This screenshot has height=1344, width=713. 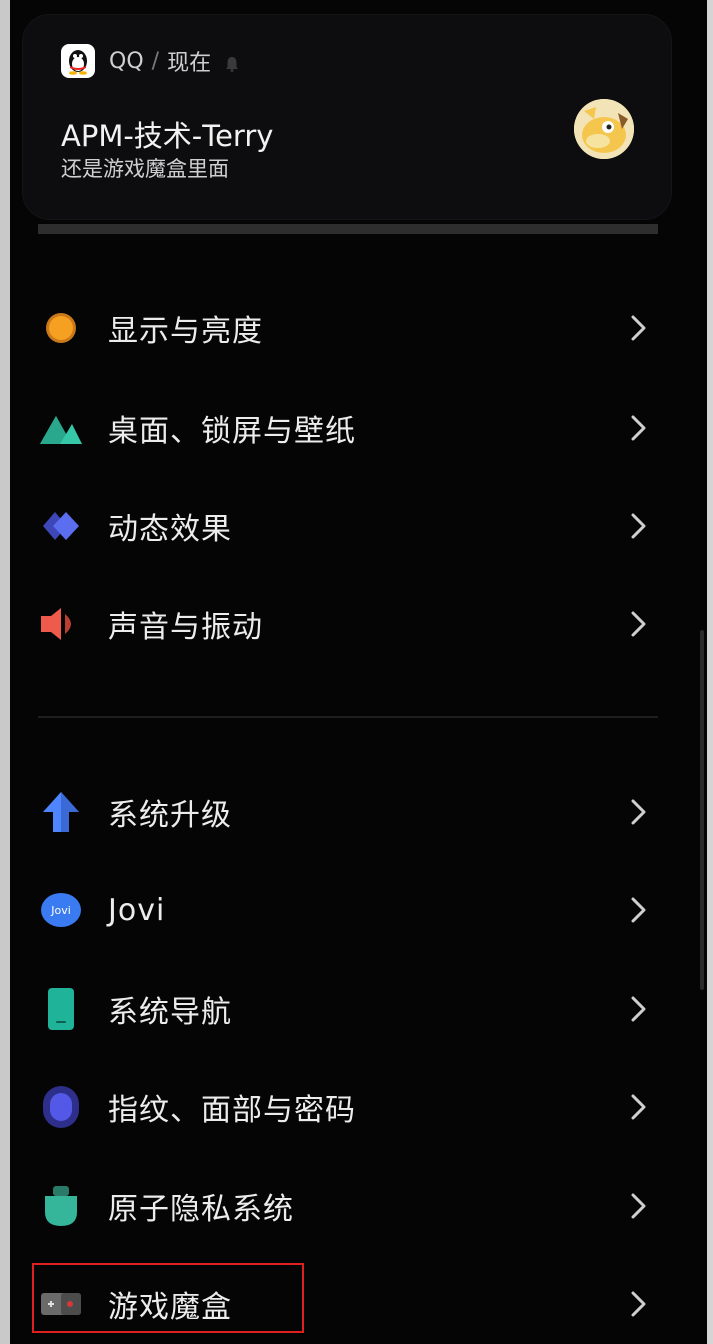 I want to click on notification-card: QQ / 现在 APM-技术-Terry 还是游戏魔盒里面, so click(x=347, y=117).